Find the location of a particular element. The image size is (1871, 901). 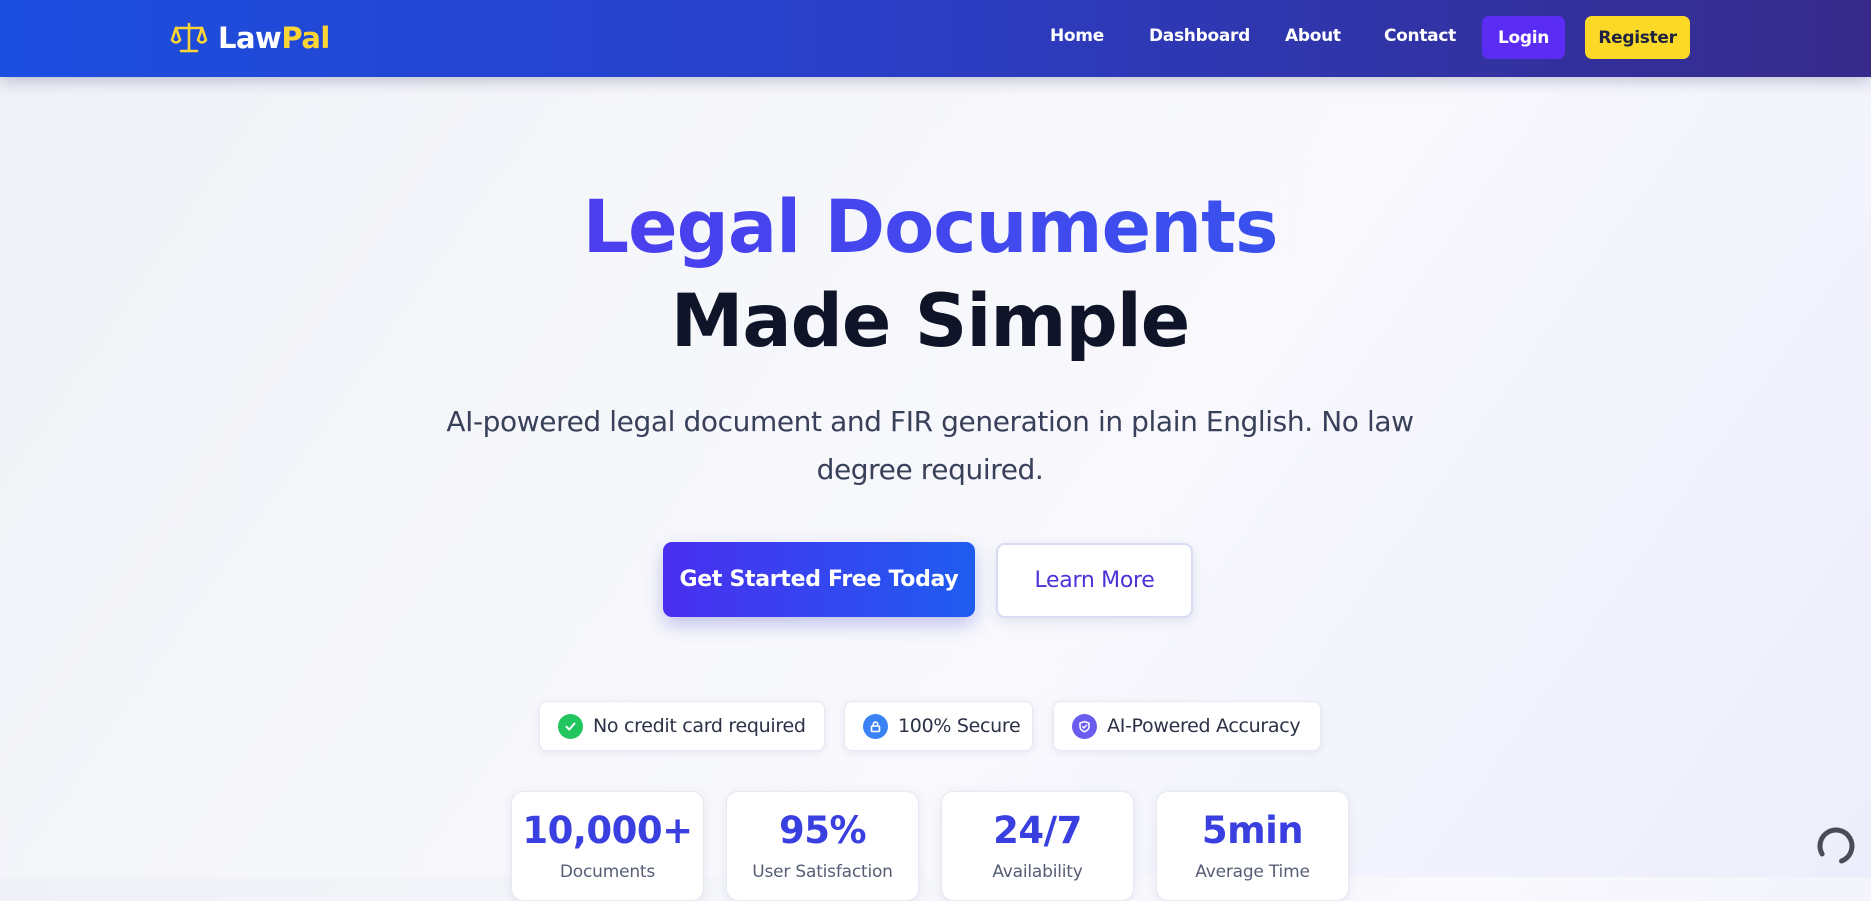

brand-logo: LawPal is located at coordinates (250, 38).